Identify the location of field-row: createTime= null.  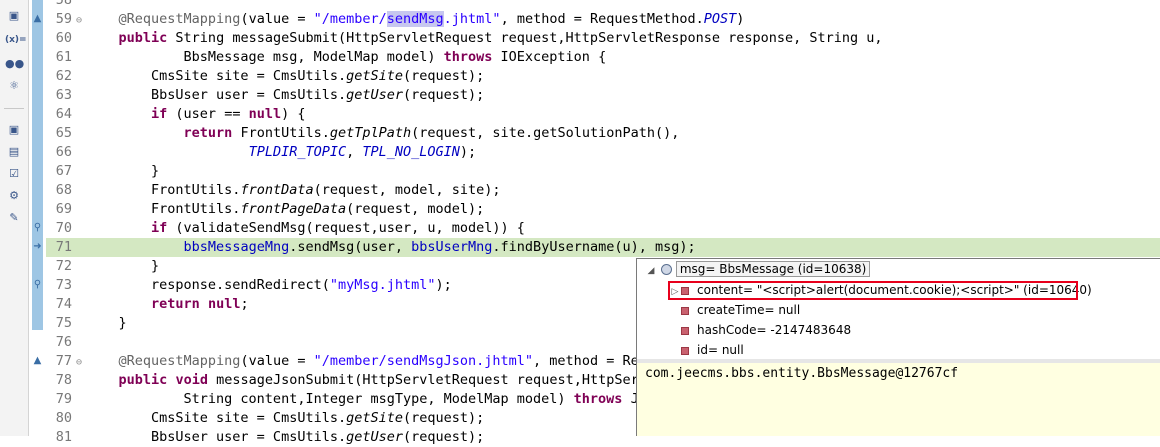
(734, 310).